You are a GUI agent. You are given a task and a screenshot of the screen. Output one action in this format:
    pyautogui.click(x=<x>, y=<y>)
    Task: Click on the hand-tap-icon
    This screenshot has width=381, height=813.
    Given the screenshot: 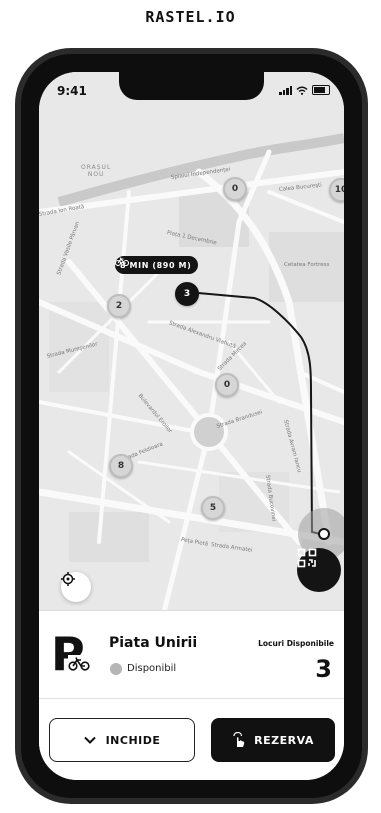 What is the action you would take?
    pyautogui.click(x=239, y=739)
    